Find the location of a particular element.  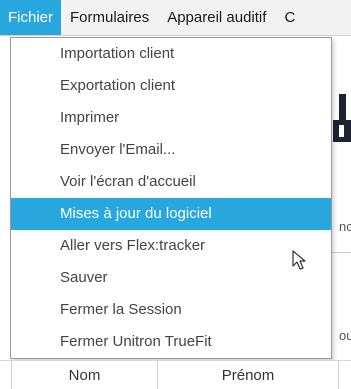

background-partial-text-2: ou is located at coordinates (345, 335).